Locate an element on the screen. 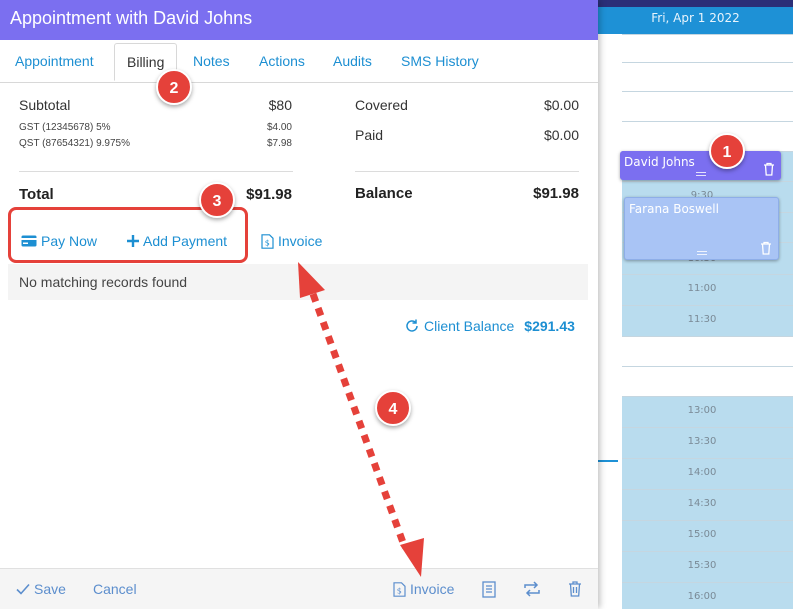  invoice-link-label: Invoice is located at coordinates (300, 241).